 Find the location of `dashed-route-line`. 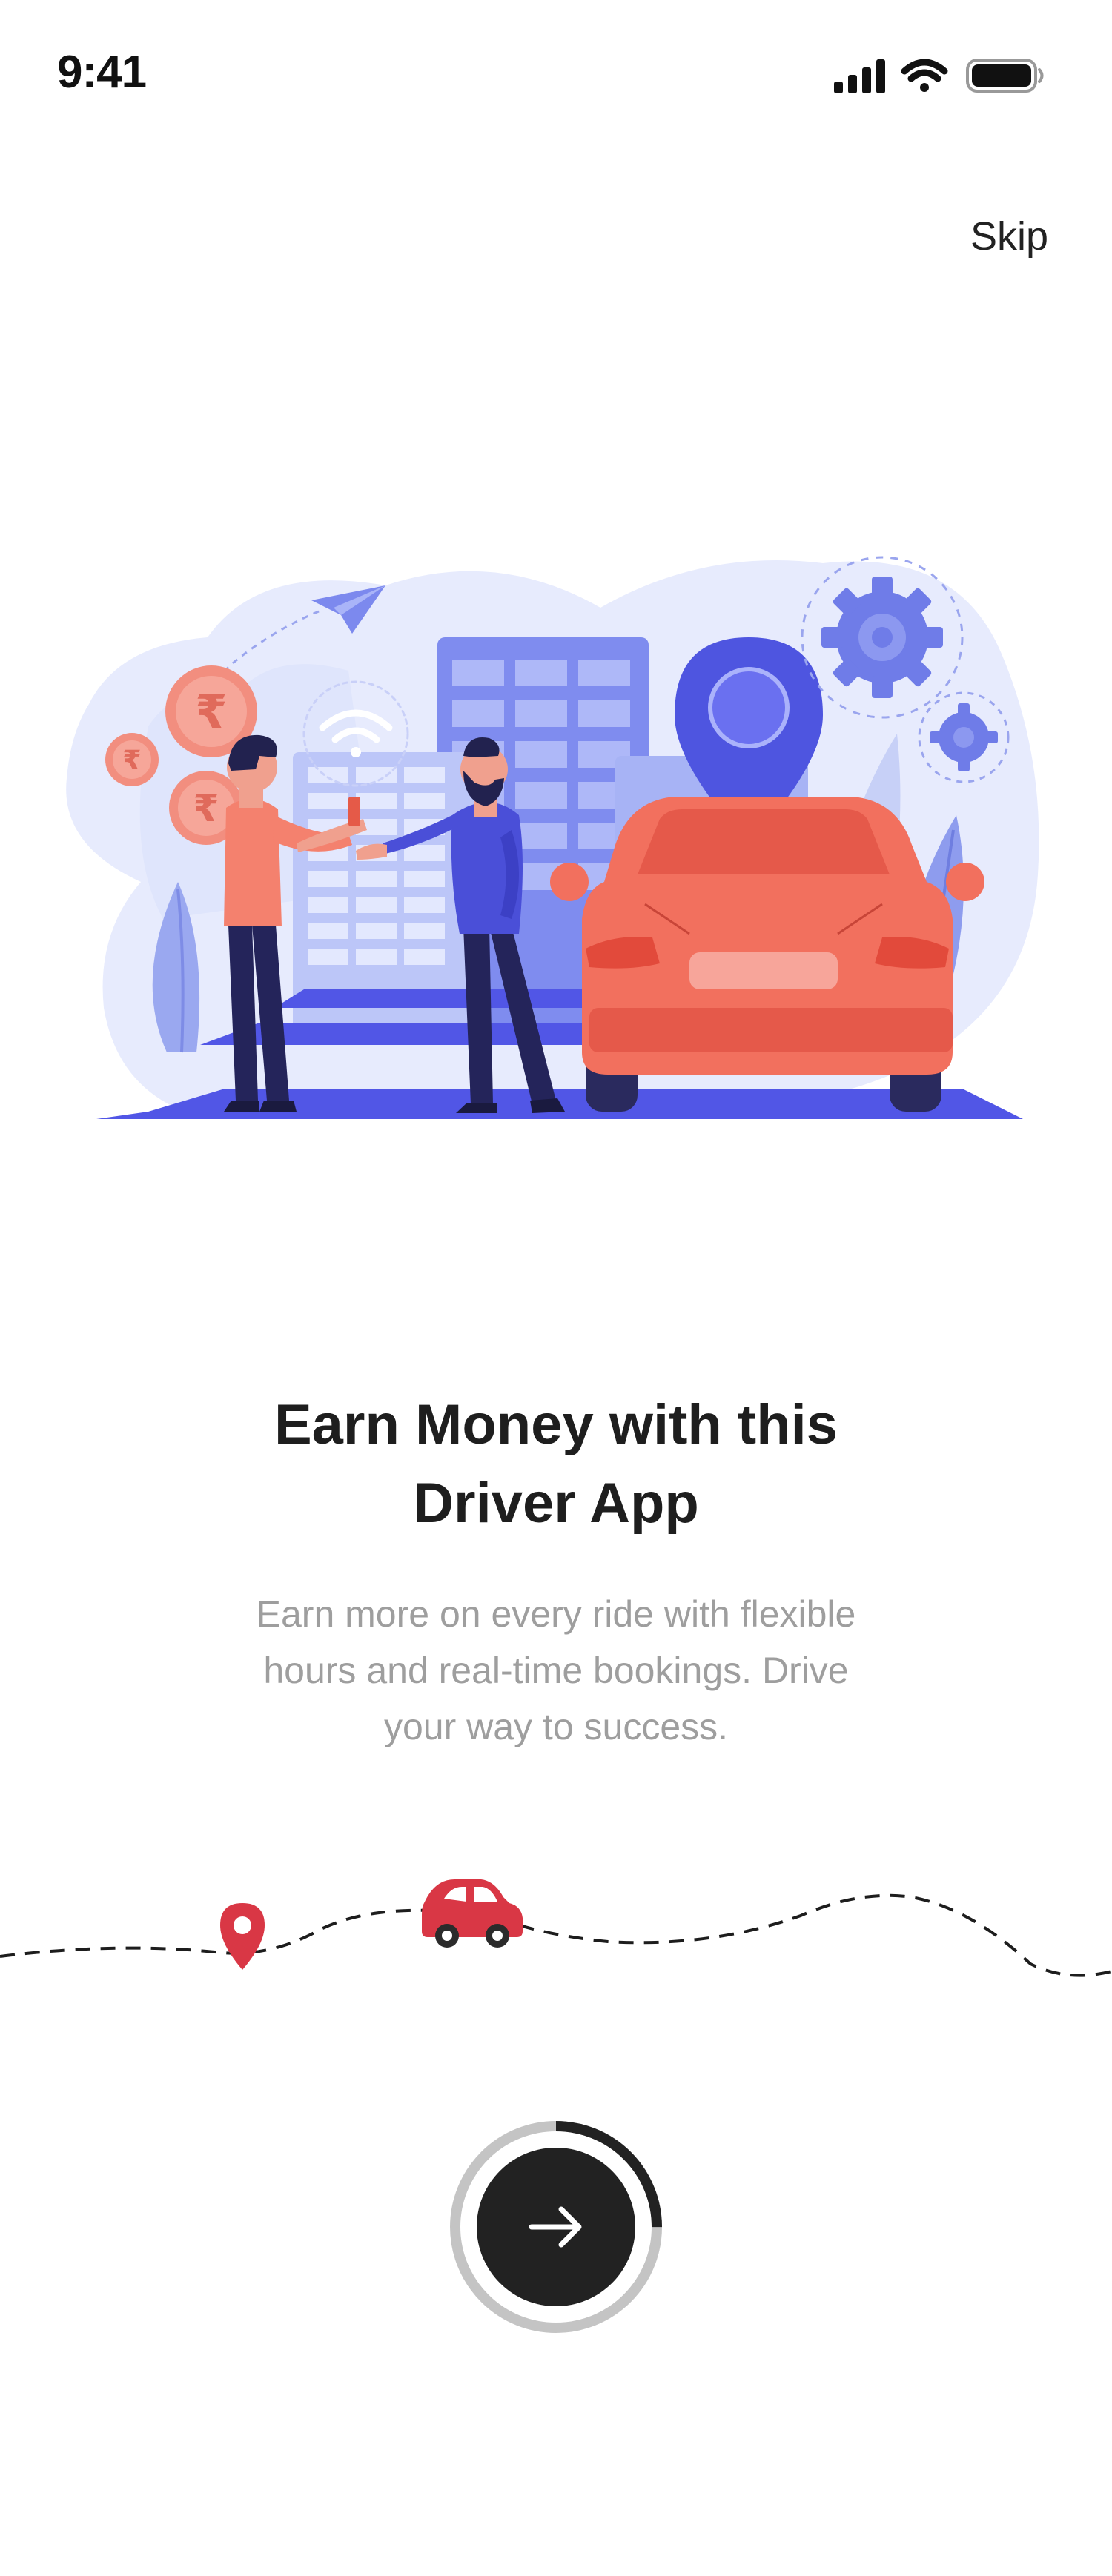

dashed-route-line is located at coordinates (556, 1935).